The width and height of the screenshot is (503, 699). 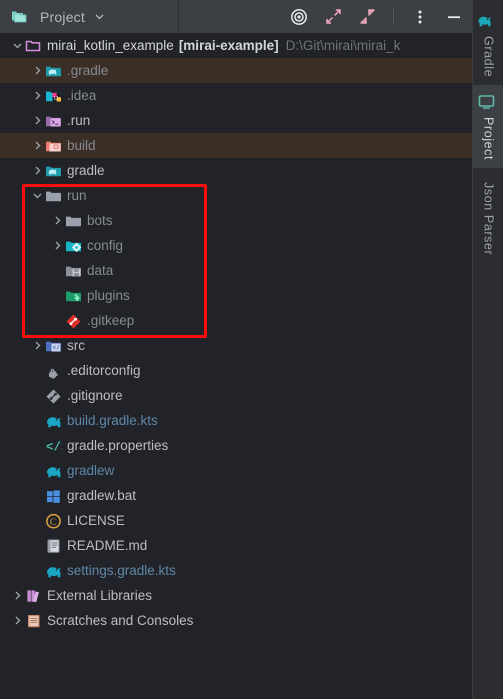 I want to click on stripe-tab-gradle: Gradle, so click(x=488, y=44).